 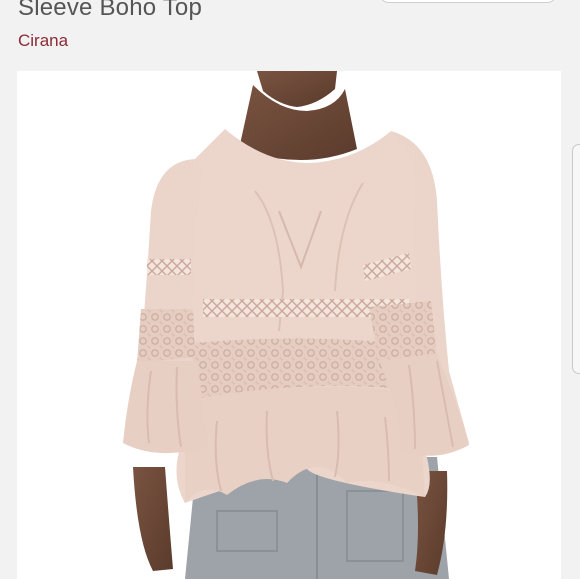 I want to click on brand-link: Cirana, so click(x=43, y=41).